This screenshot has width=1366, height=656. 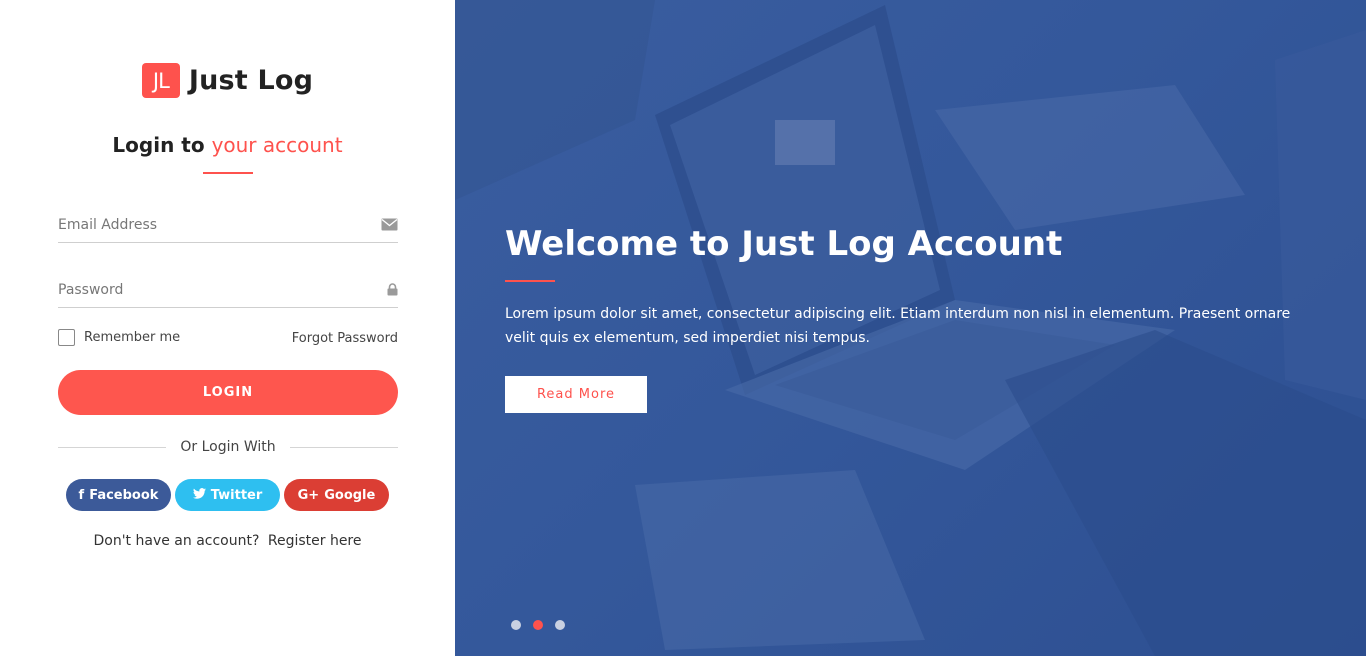 I want to click on login-heading: Login to your account, so click(x=227, y=145).